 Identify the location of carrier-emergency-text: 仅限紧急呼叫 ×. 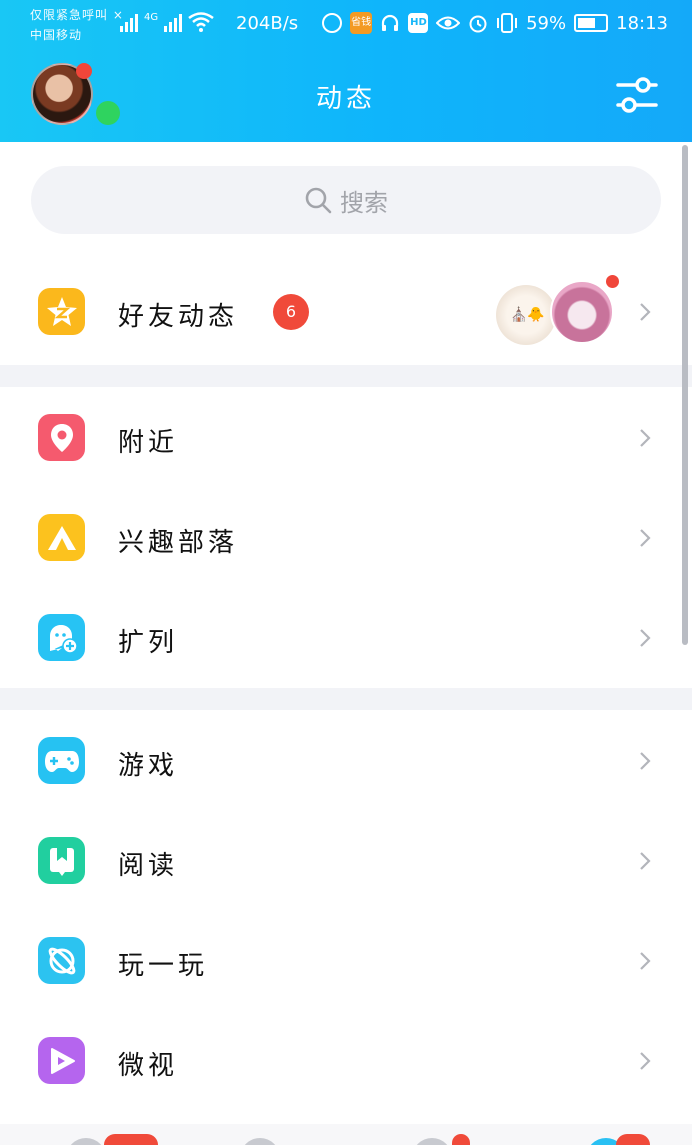
(77, 15).